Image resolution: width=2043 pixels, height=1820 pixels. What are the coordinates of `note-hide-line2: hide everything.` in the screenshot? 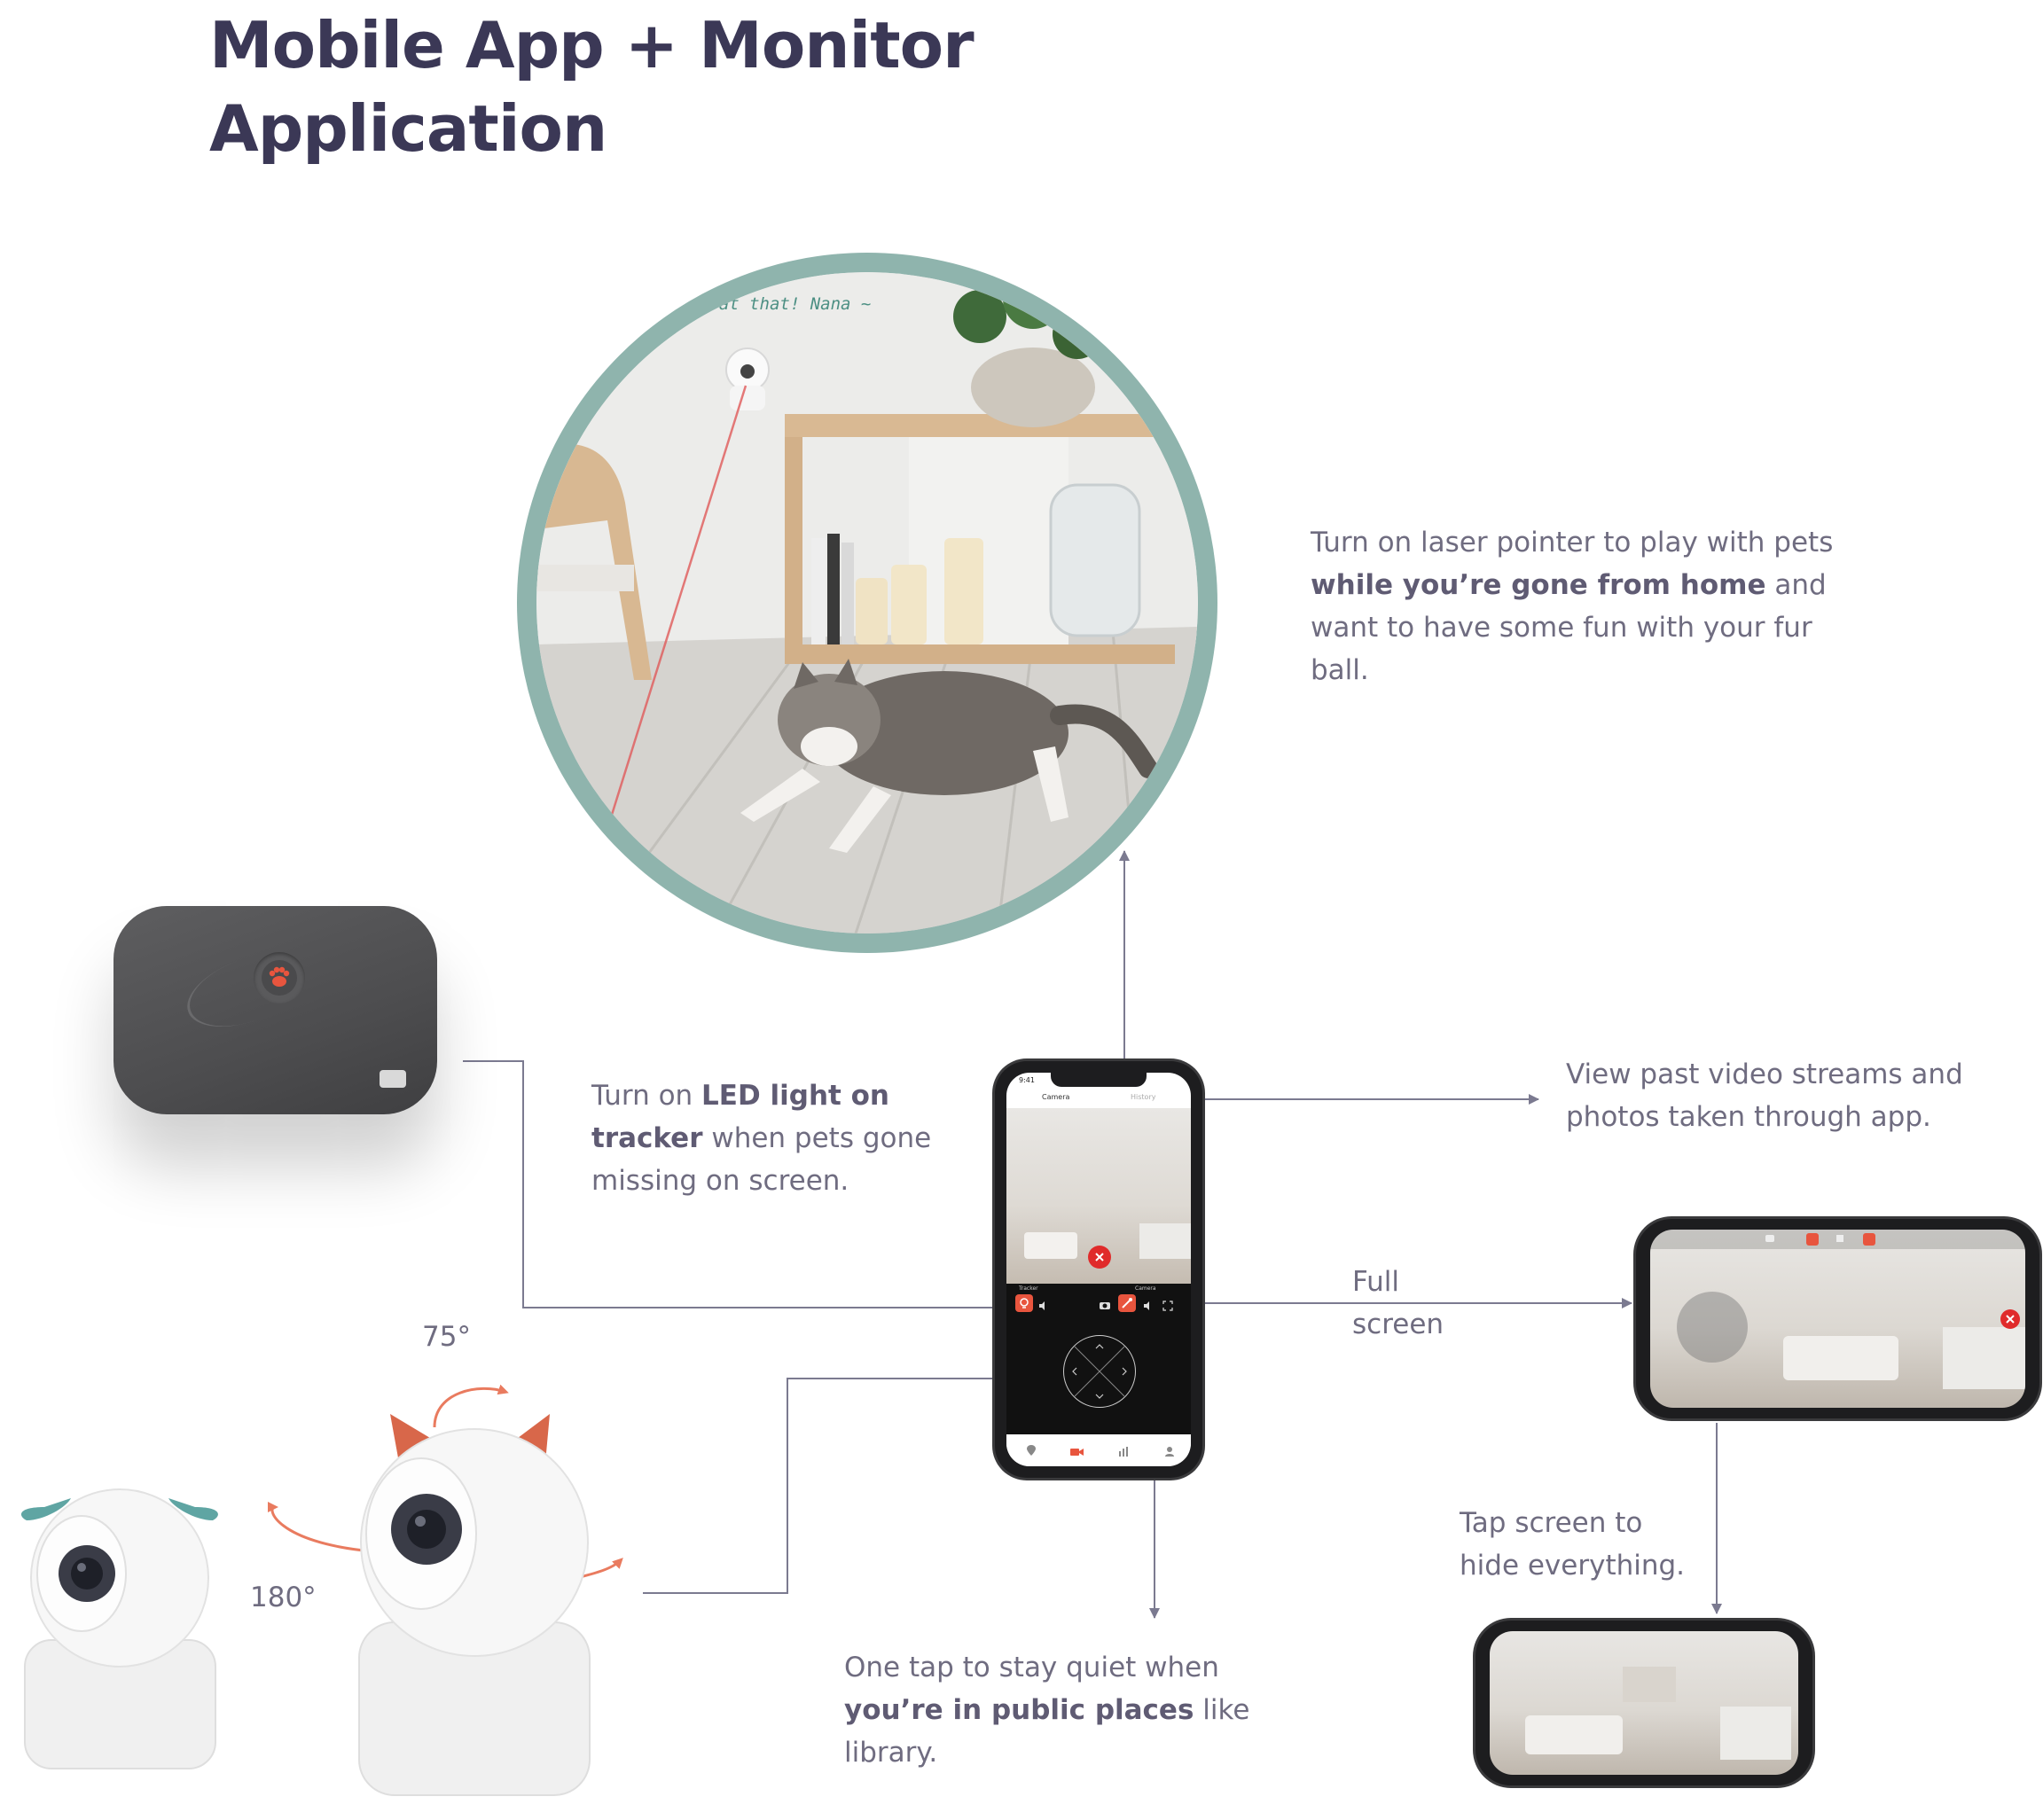 It's located at (1573, 1566).